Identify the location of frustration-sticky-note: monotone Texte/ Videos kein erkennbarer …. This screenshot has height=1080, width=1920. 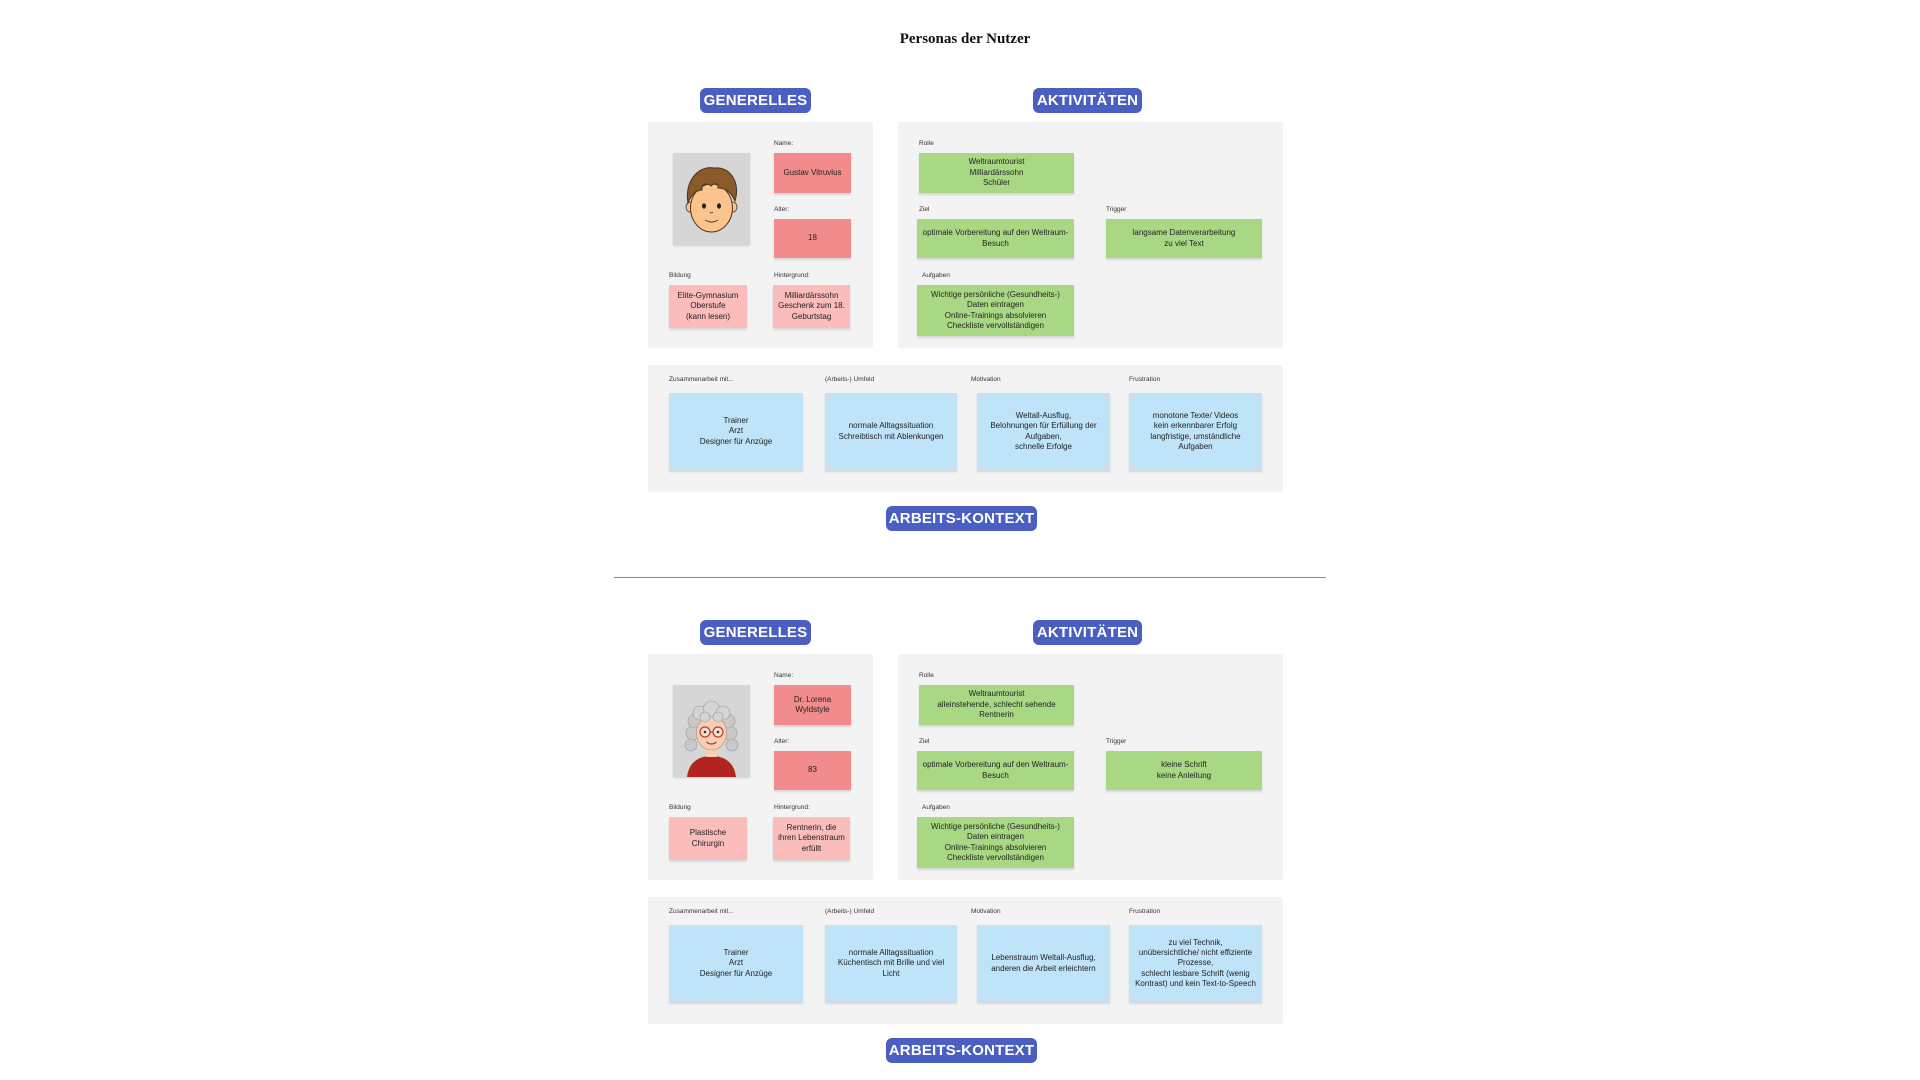
(1195, 431).